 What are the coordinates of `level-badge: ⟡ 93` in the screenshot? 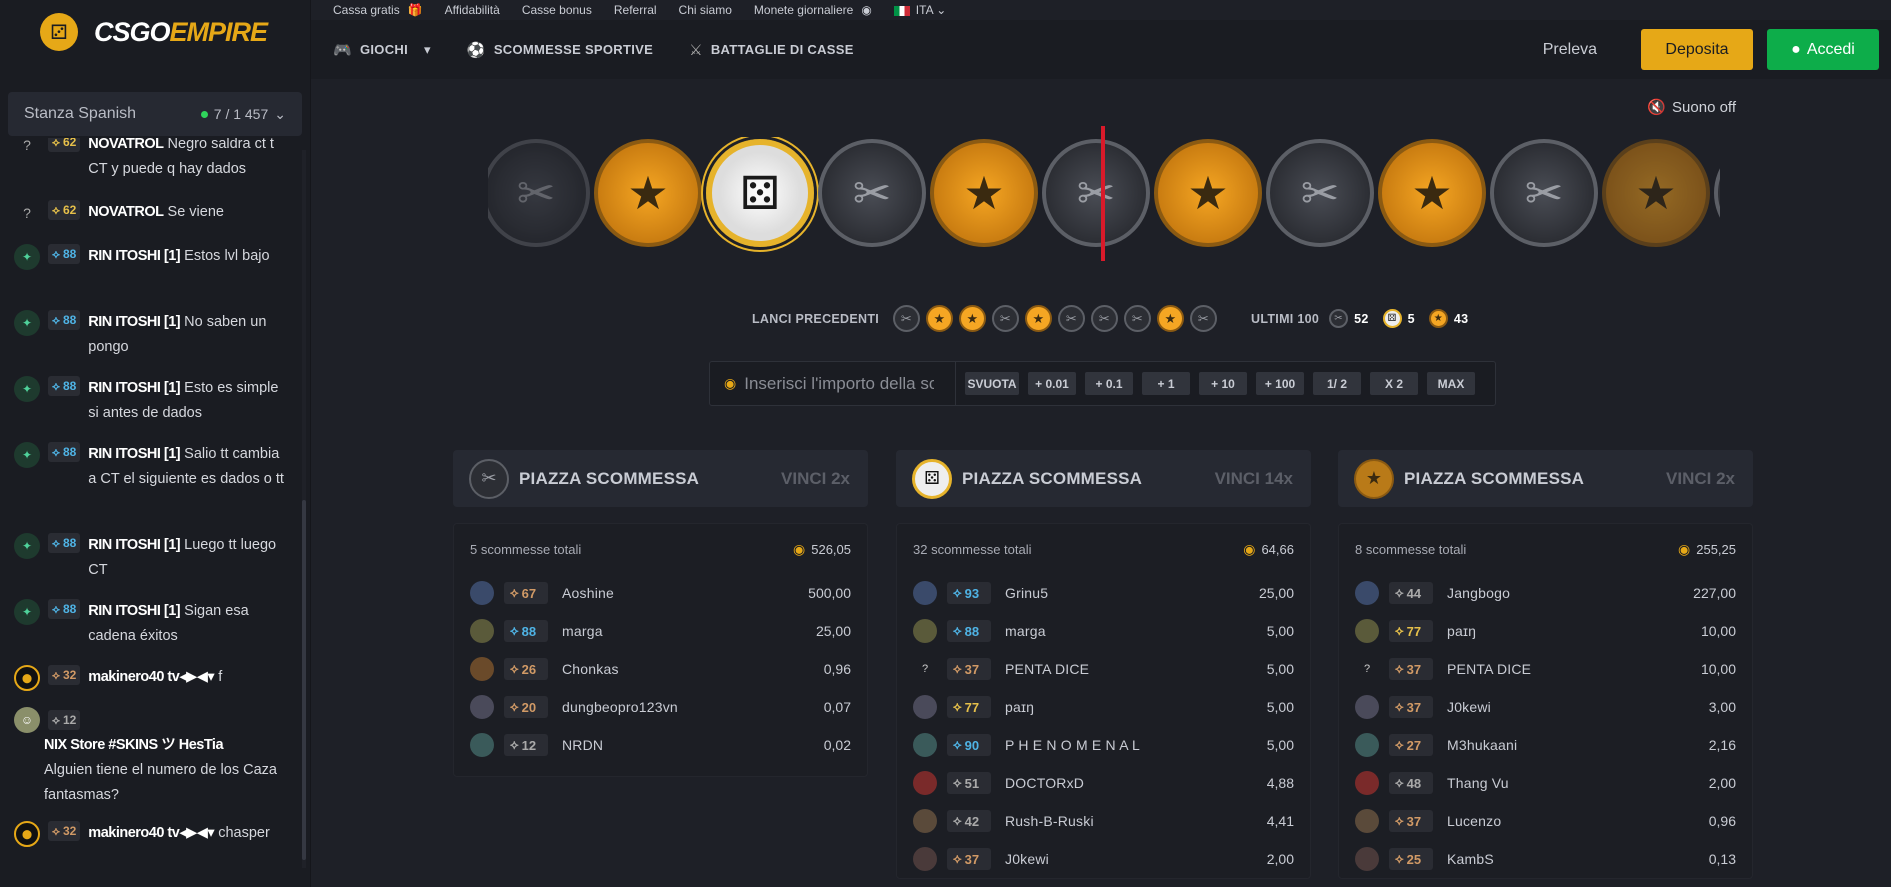 It's located at (969, 593).